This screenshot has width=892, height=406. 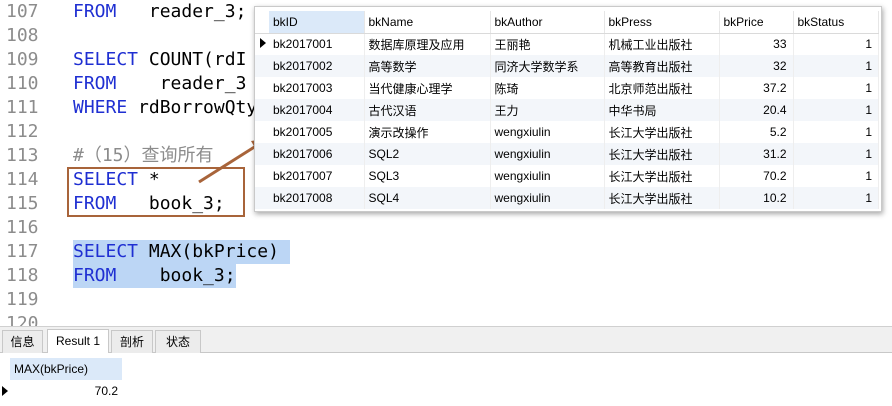 What do you see at coordinates (132, 342) in the screenshot?
I see `tab-profile: 剖析` at bounding box center [132, 342].